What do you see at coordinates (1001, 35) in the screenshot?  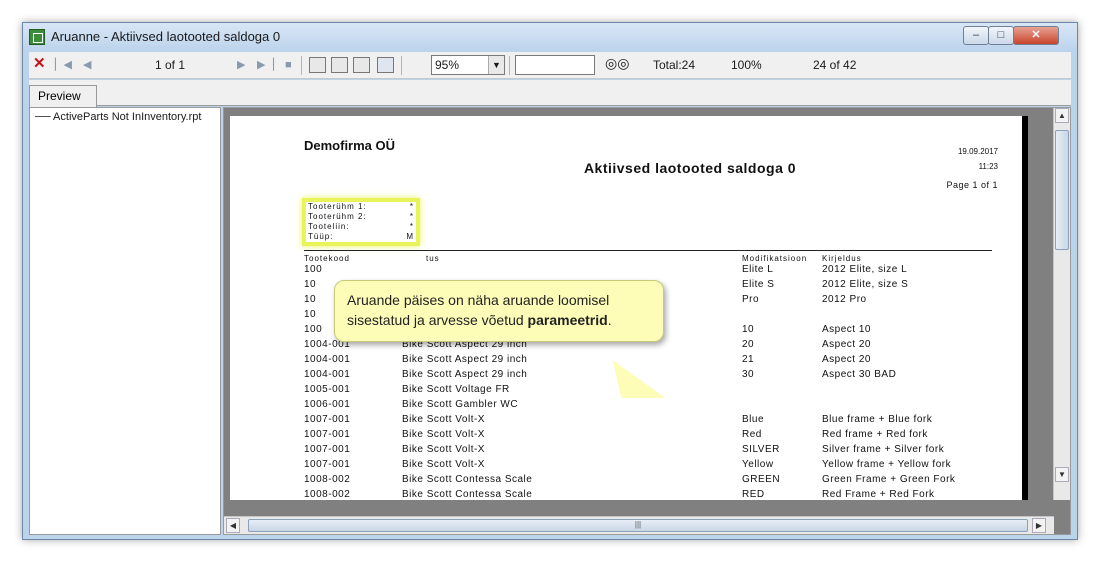 I see `maximize-button: □` at bounding box center [1001, 35].